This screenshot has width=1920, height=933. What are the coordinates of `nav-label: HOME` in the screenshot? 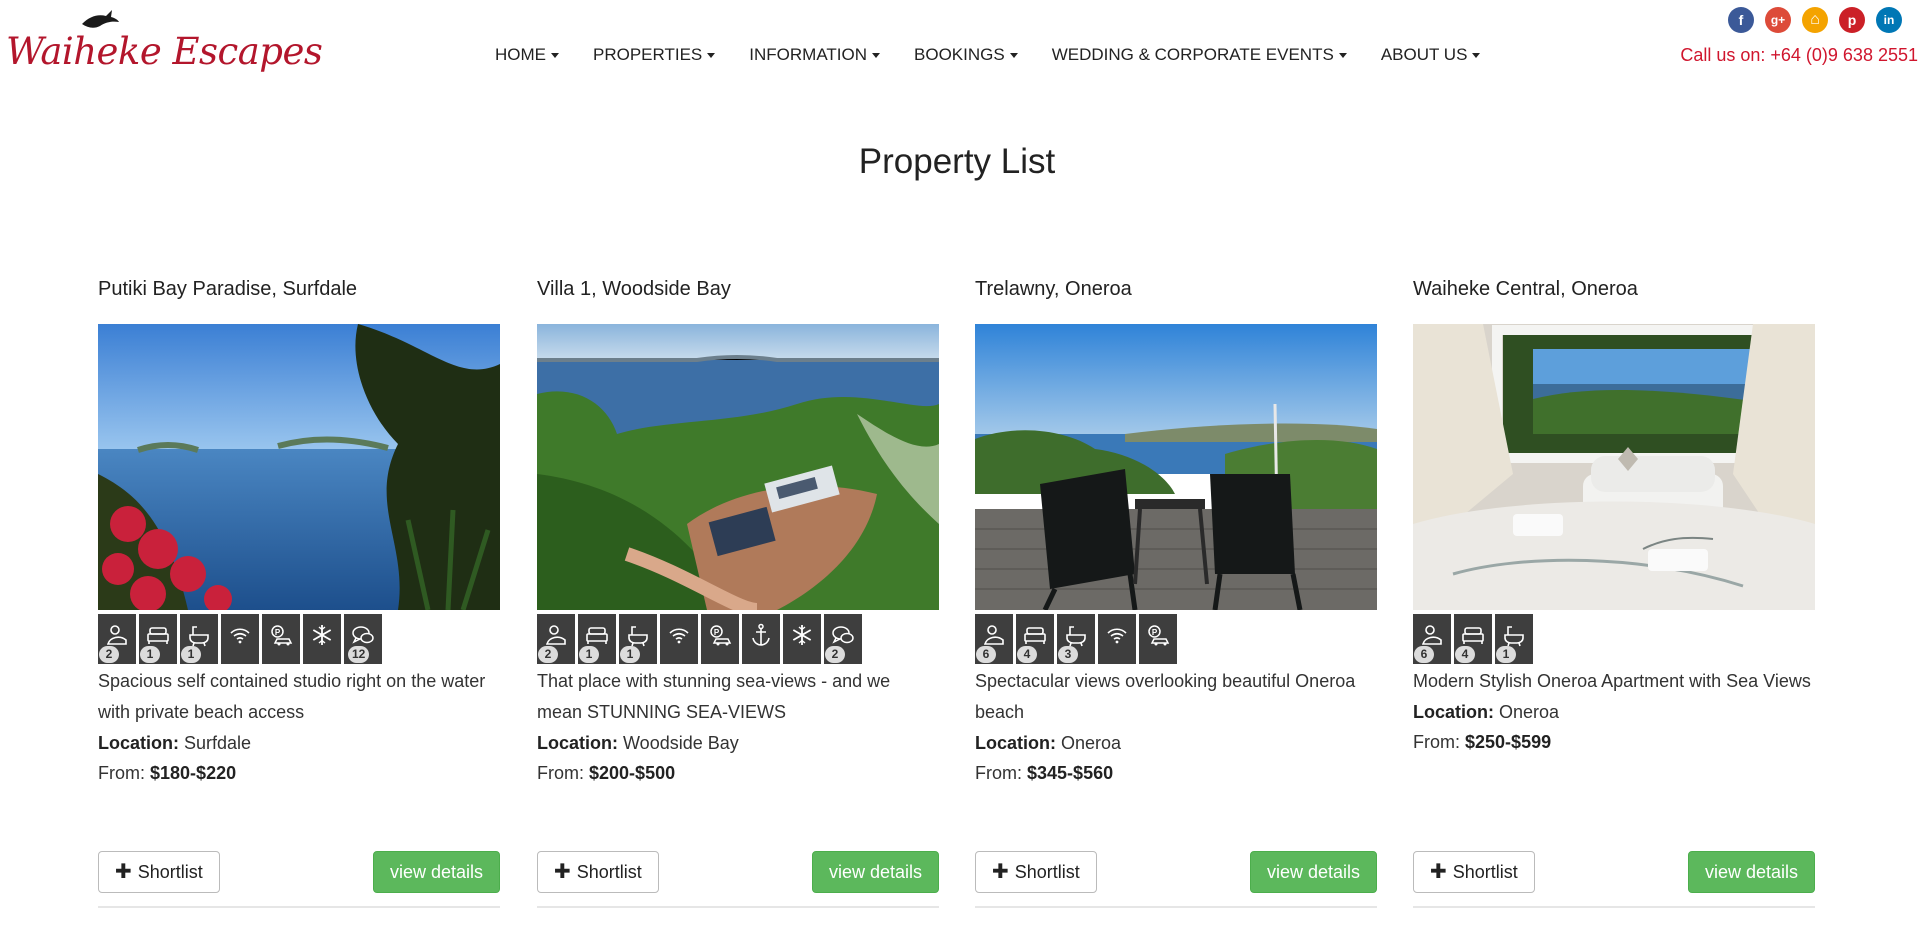 It's located at (520, 54).